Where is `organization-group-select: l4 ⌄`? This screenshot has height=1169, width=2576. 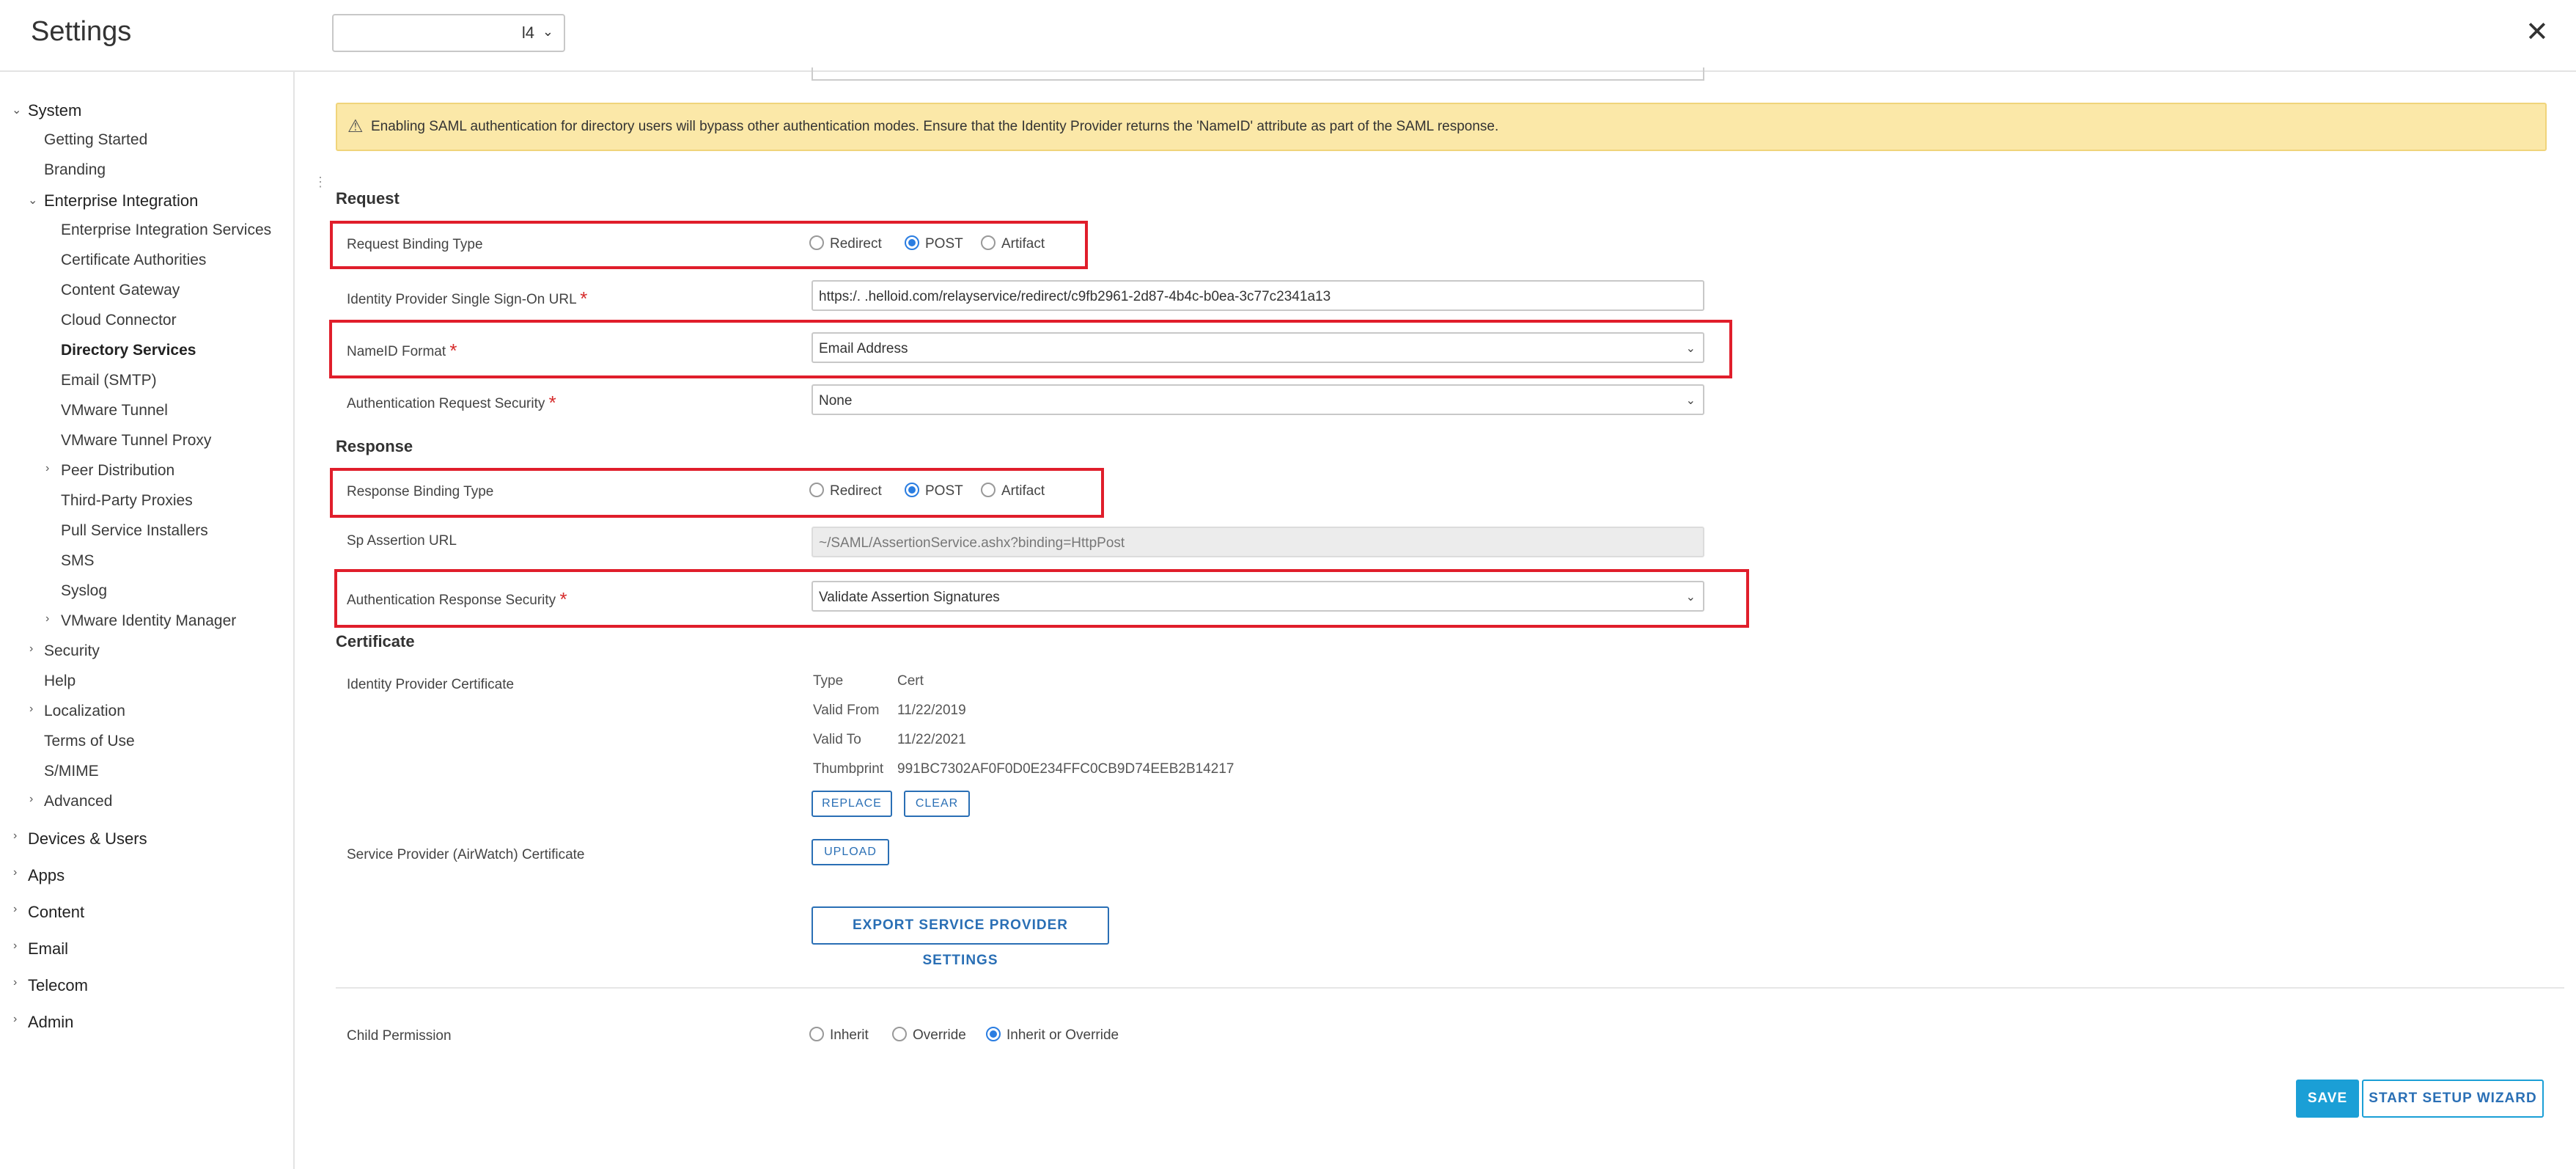
organization-group-select: l4 ⌄ is located at coordinates (448, 33).